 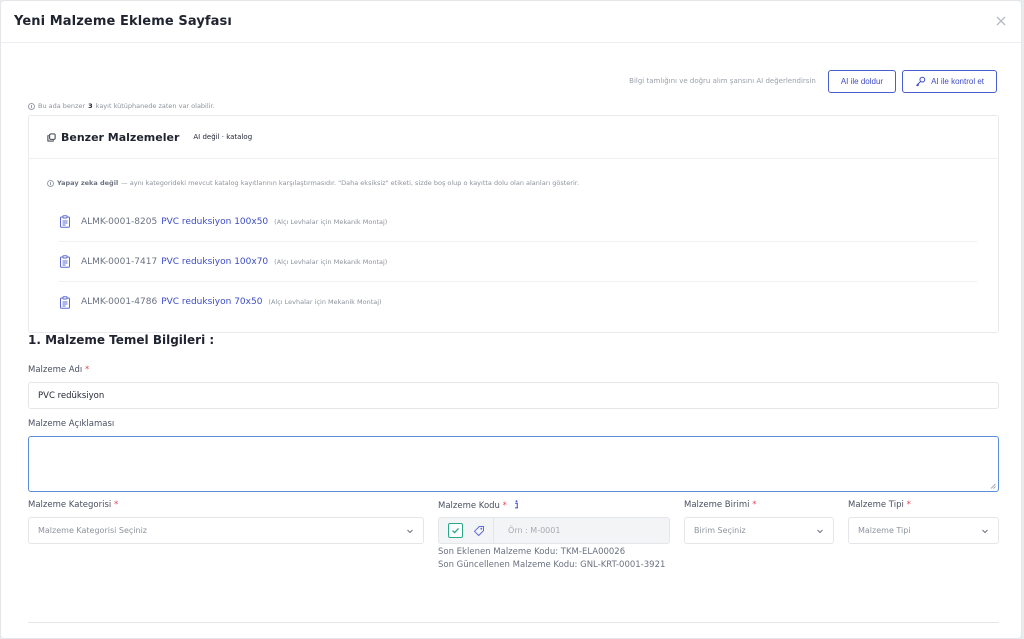 What do you see at coordinates (513, 464) in the screenshot?
I see `material-description-textarea` at bounding box center [513, 464].